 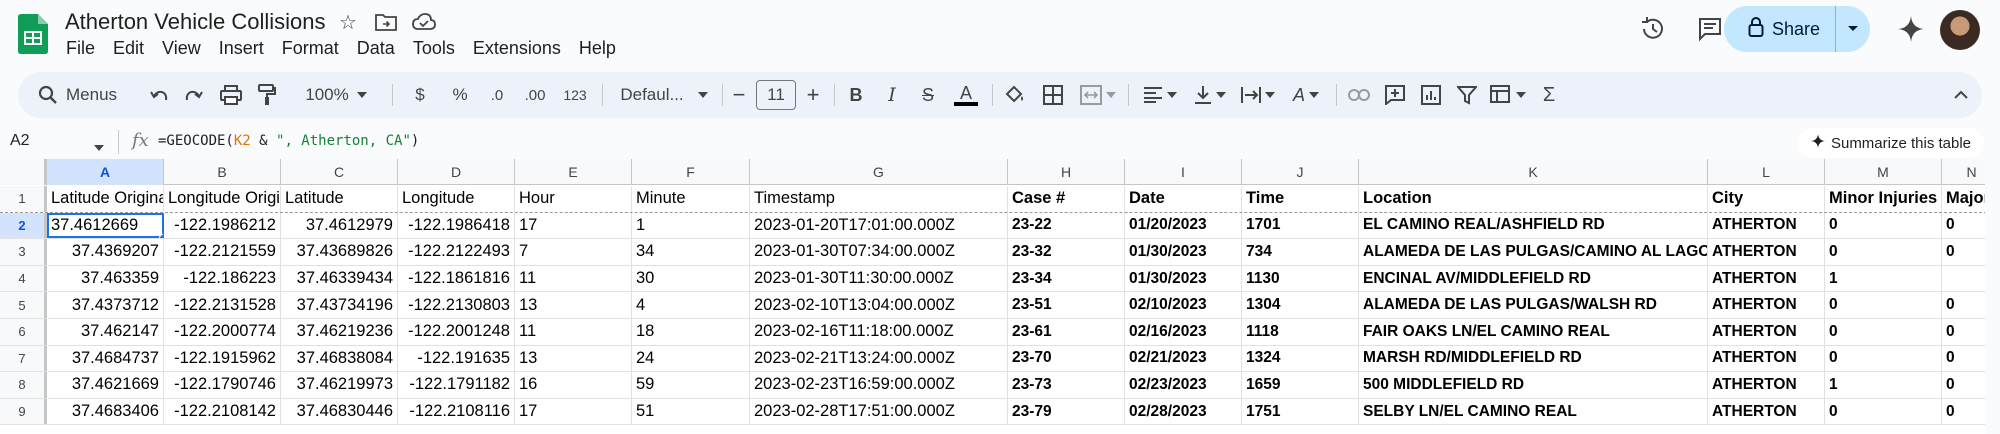 I want to click on table-cell: -122.1790746, so click(x=222, y=385).